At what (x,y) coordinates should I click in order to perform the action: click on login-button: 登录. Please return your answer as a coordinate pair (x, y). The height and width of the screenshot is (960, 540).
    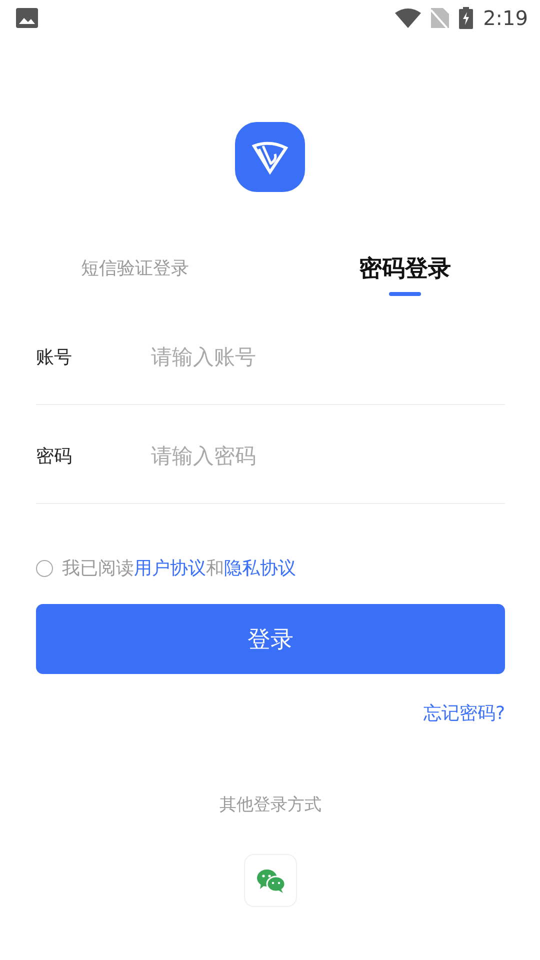
    Looking at the image, I should click on (270, 639).